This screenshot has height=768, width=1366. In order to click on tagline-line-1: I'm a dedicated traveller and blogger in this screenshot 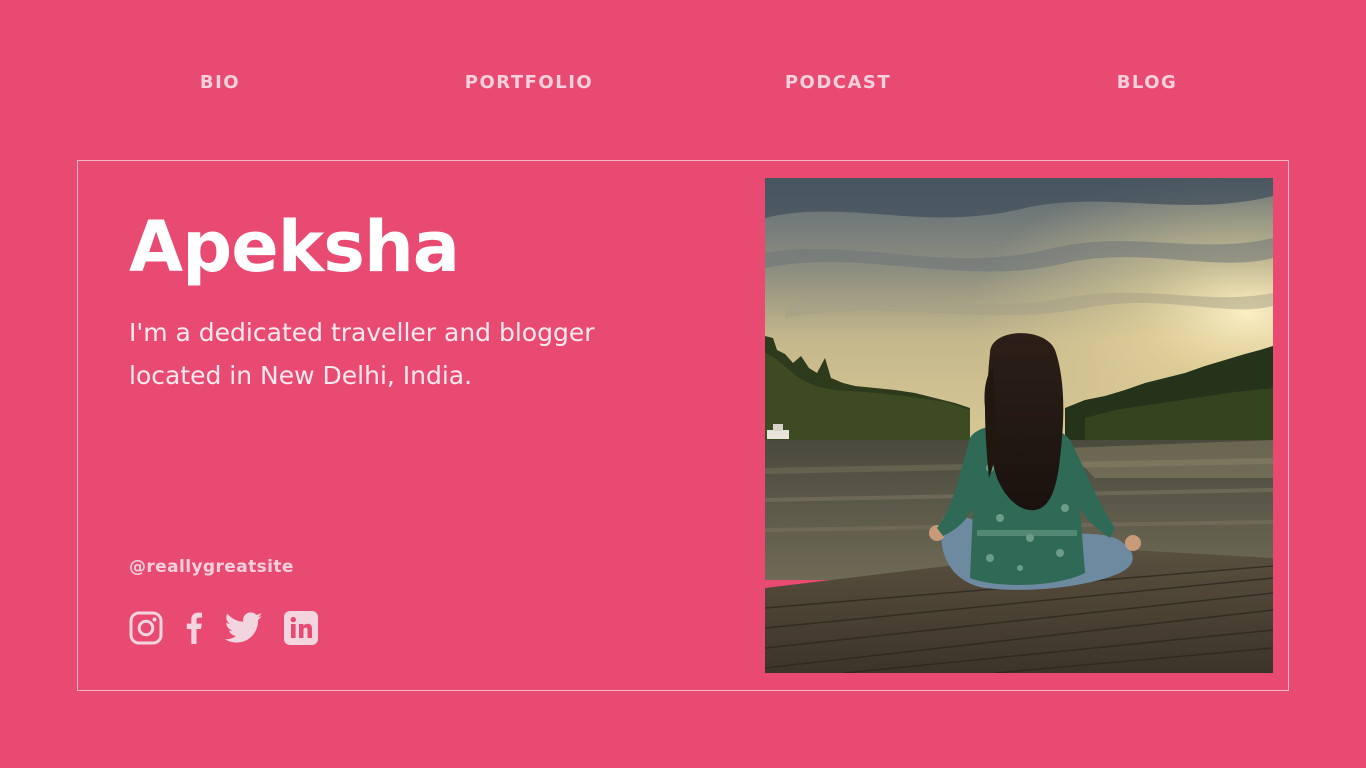, I will do `click(362, 332)`.